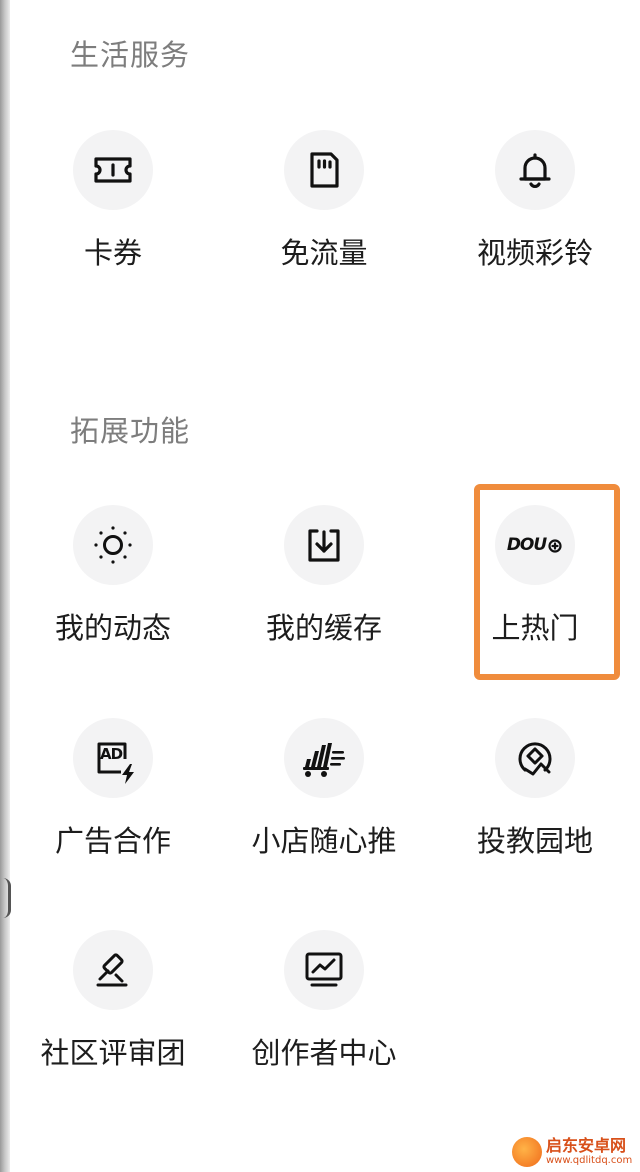 The width and height of the screenshot is (640, 1172). I want to click on tile-ad-cooperation: AD 广告合作, so click(113, 805).